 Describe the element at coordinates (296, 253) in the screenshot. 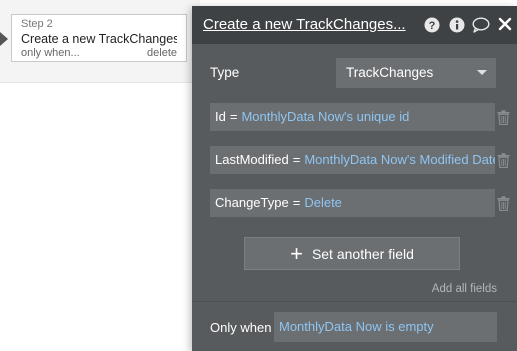

I see `plus-icon: +` at that location.